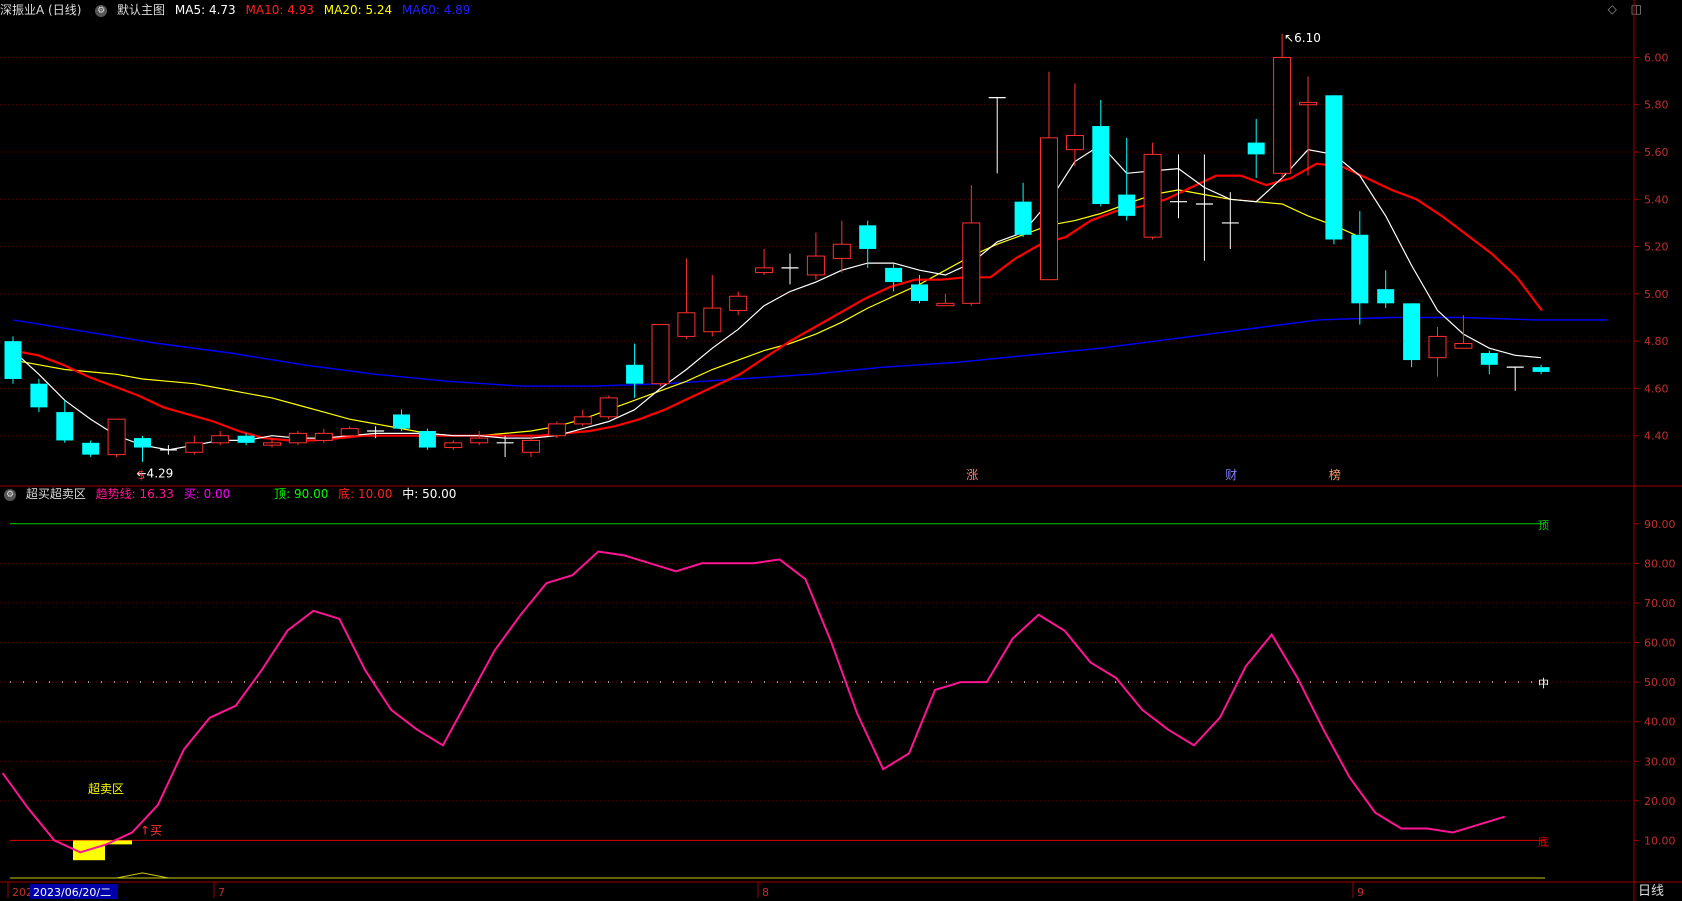  What do you see at coordinates (1656, 388) in the screenshot?
I see `main-y-tick-label: 4.60` at bounding box center [1656, 388].